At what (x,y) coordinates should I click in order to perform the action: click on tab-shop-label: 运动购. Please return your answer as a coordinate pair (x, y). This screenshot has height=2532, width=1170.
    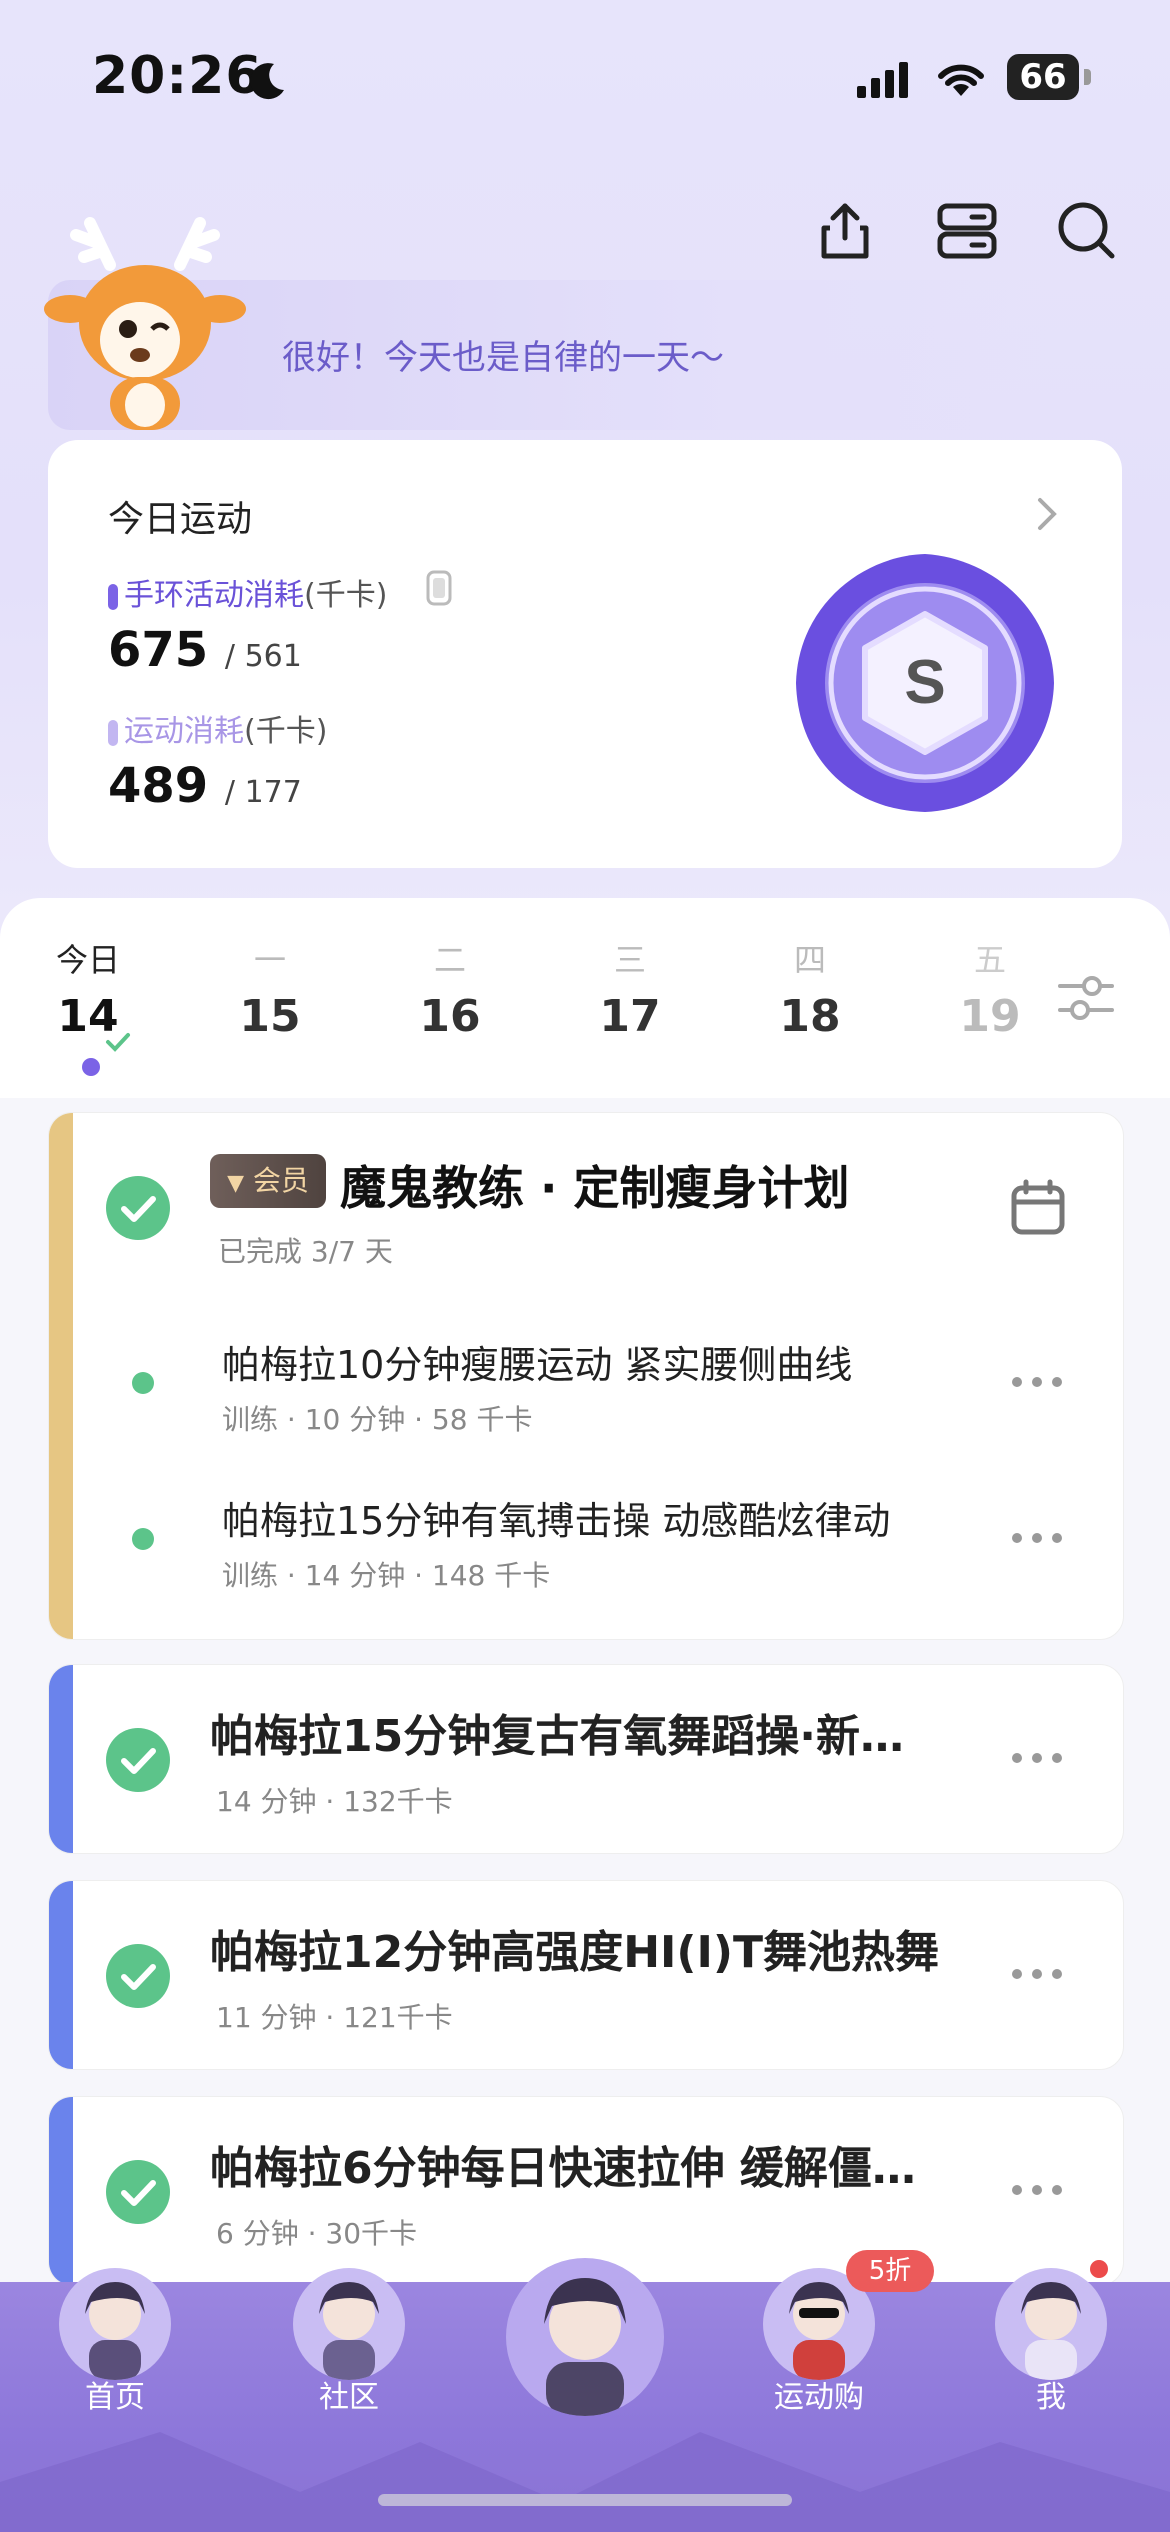
    Looking at the image, I should click on (819, 2397).